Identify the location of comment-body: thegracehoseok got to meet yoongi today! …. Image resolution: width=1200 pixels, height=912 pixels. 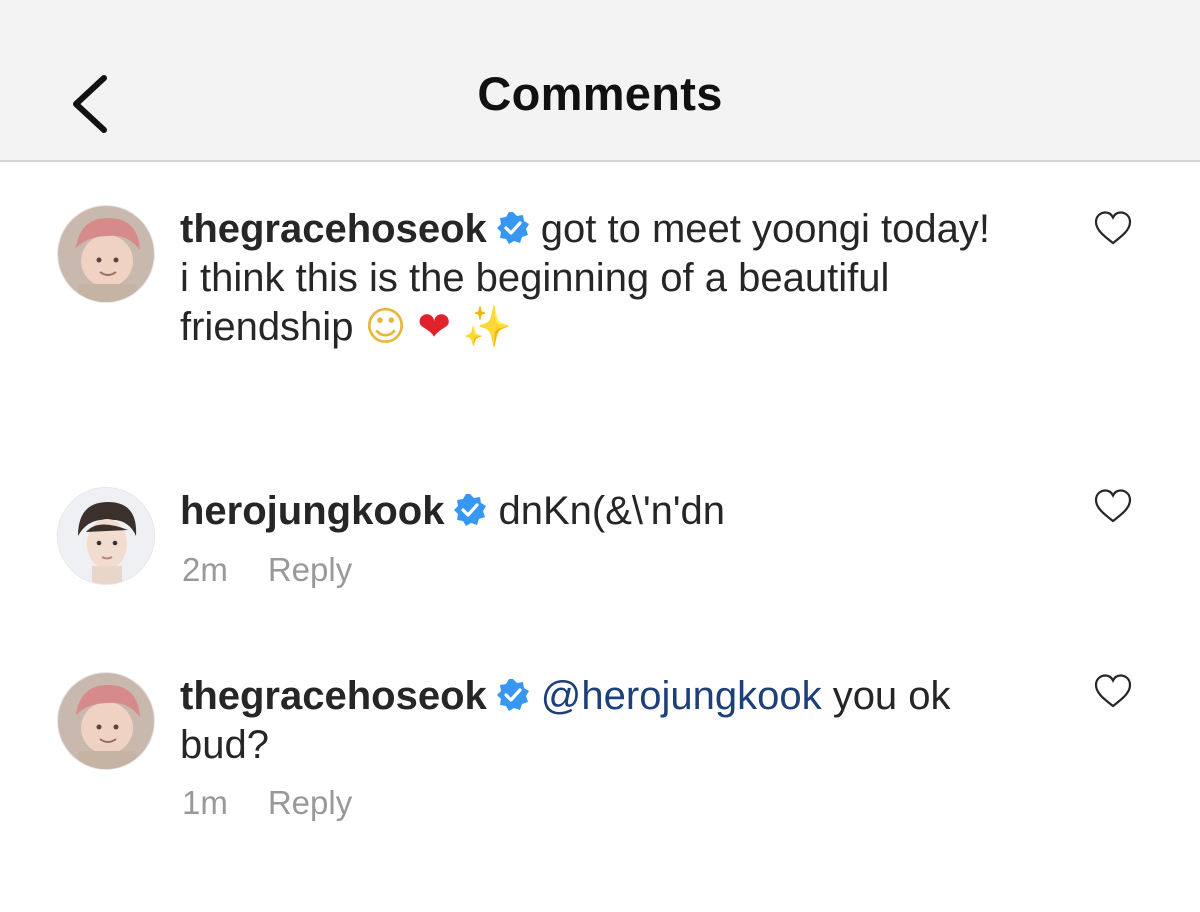
(632, 278).